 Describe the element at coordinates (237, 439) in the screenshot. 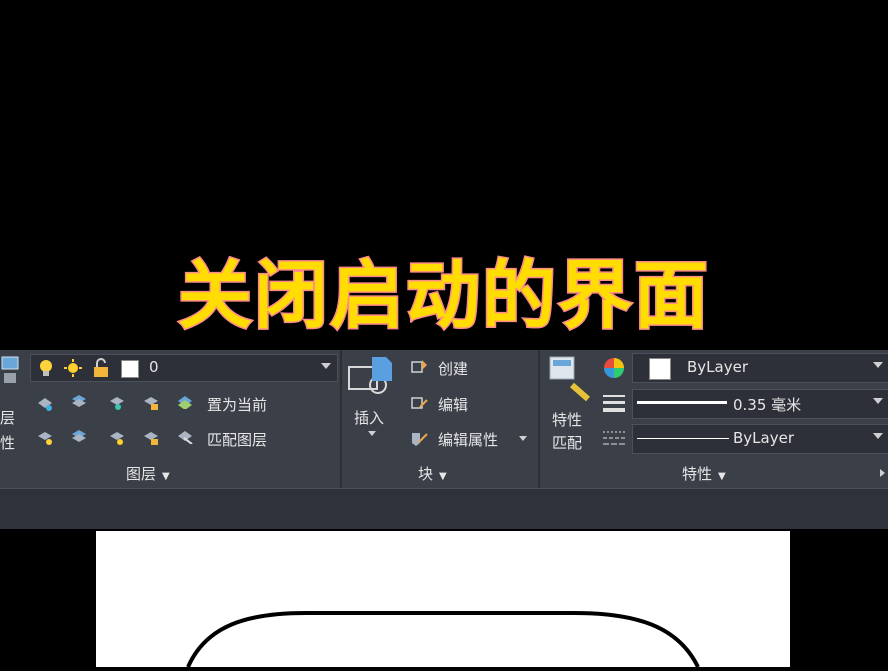

I see `match-layer-button: 匹配图层` at that location.